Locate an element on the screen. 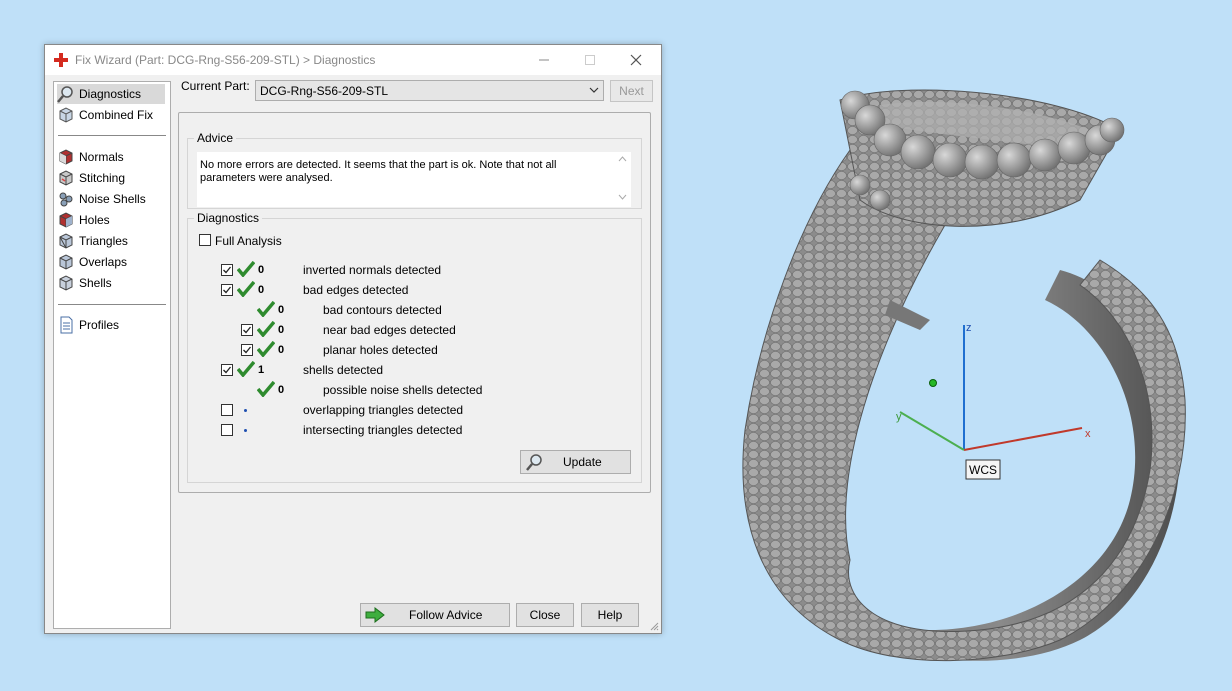 The image size is (1232, 691). origin-marker is located at coordinates (933, 383).